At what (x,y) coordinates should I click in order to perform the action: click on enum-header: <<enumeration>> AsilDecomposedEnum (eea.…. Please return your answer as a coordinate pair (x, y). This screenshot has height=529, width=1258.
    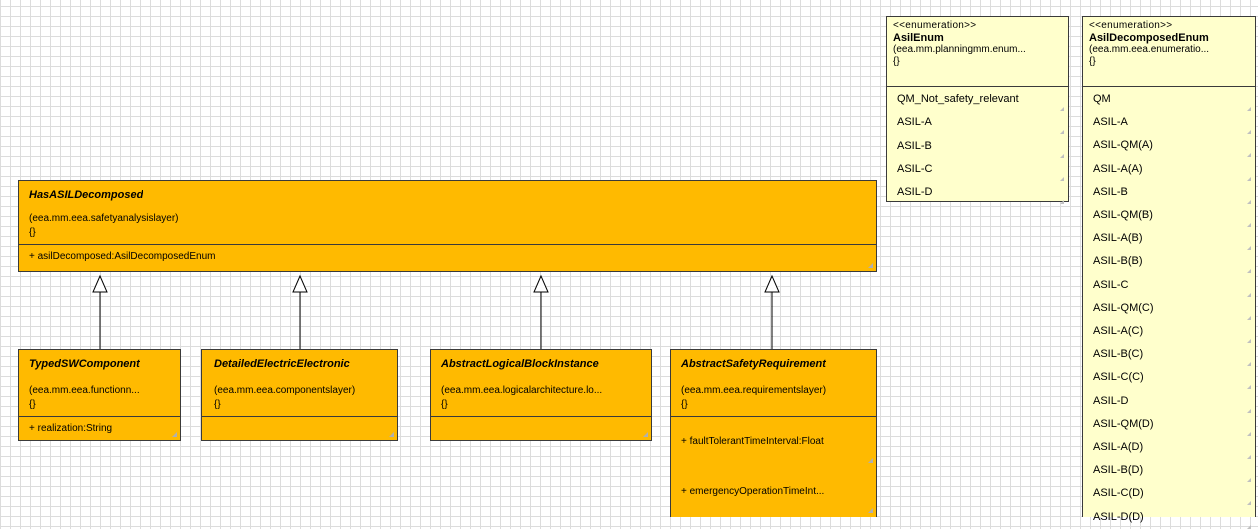
    Looking at the image, I should click on (1170, 44).